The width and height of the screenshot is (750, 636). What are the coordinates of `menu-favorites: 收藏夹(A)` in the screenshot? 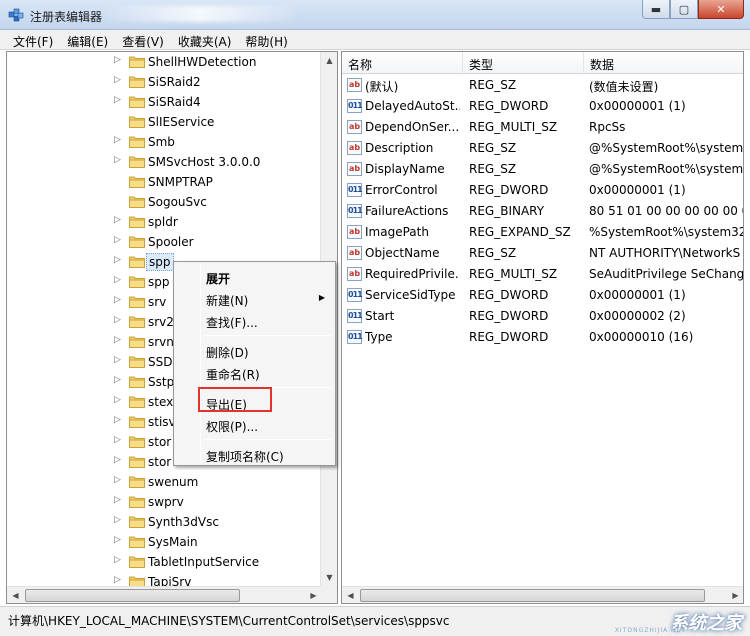 It's located at (205, 39).